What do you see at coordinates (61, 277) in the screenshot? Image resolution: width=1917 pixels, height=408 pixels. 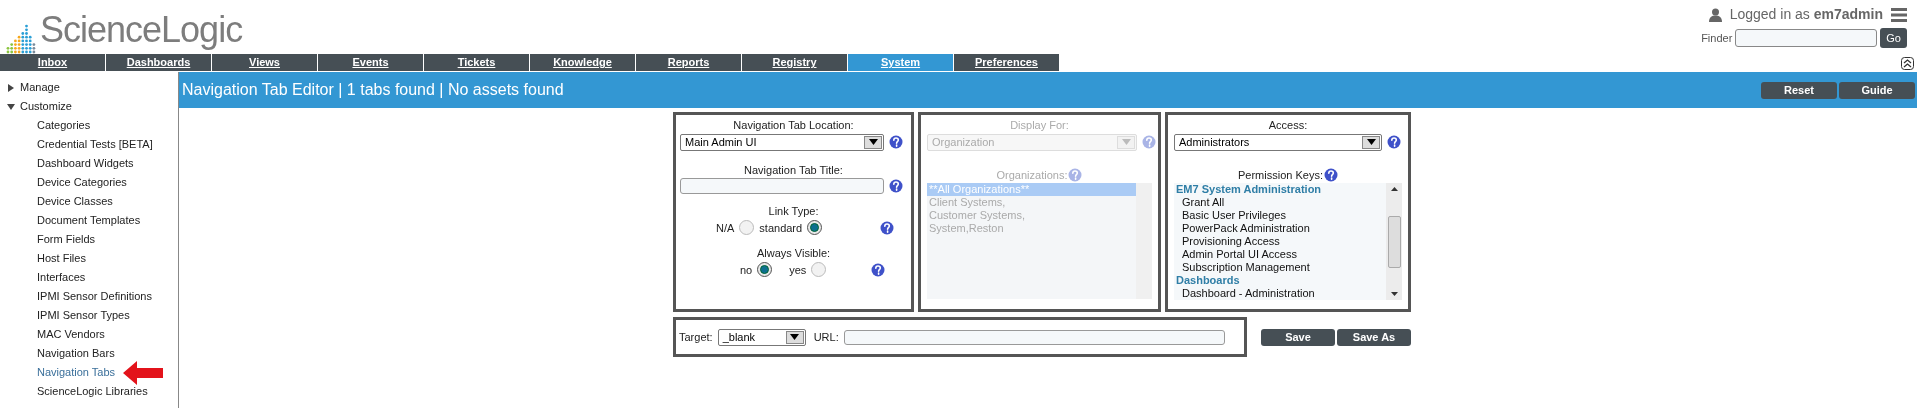 I see `sidebar-item: Interfaces` at bounding box center [61, 277].